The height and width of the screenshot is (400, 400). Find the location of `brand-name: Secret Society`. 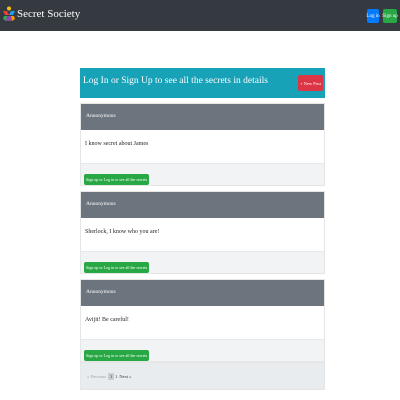

brand-name: Secret Society is located at coordinates (49, 14).